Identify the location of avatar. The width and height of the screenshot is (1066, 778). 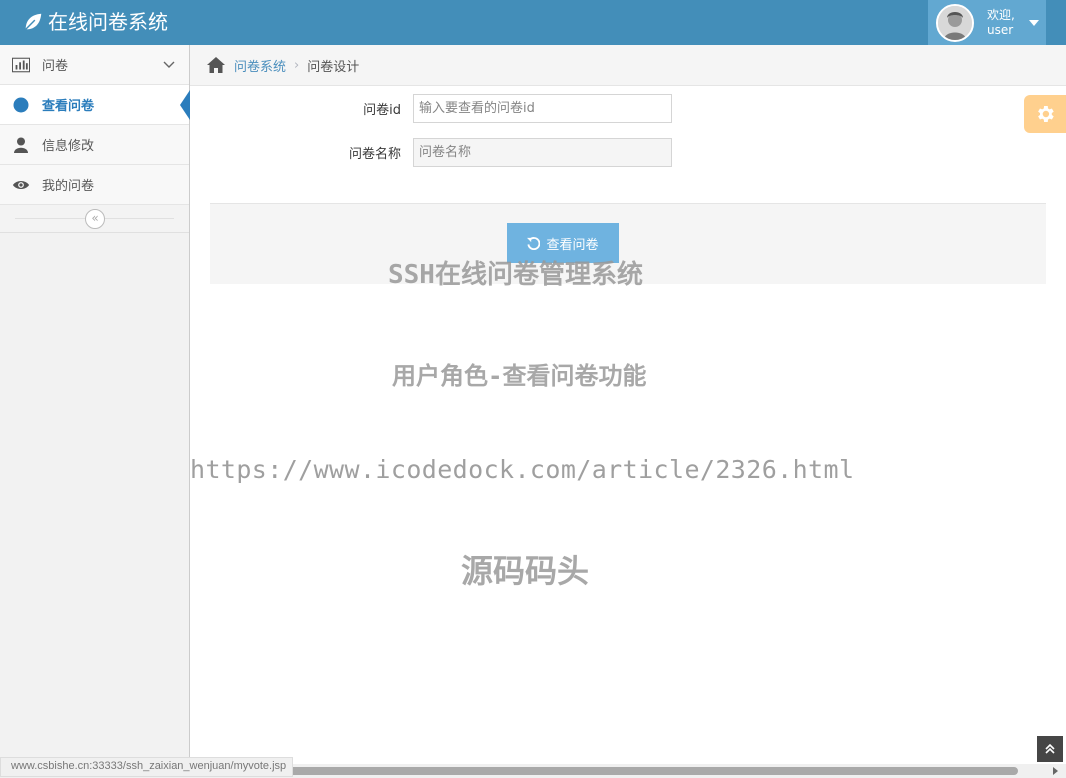
(955, 22).